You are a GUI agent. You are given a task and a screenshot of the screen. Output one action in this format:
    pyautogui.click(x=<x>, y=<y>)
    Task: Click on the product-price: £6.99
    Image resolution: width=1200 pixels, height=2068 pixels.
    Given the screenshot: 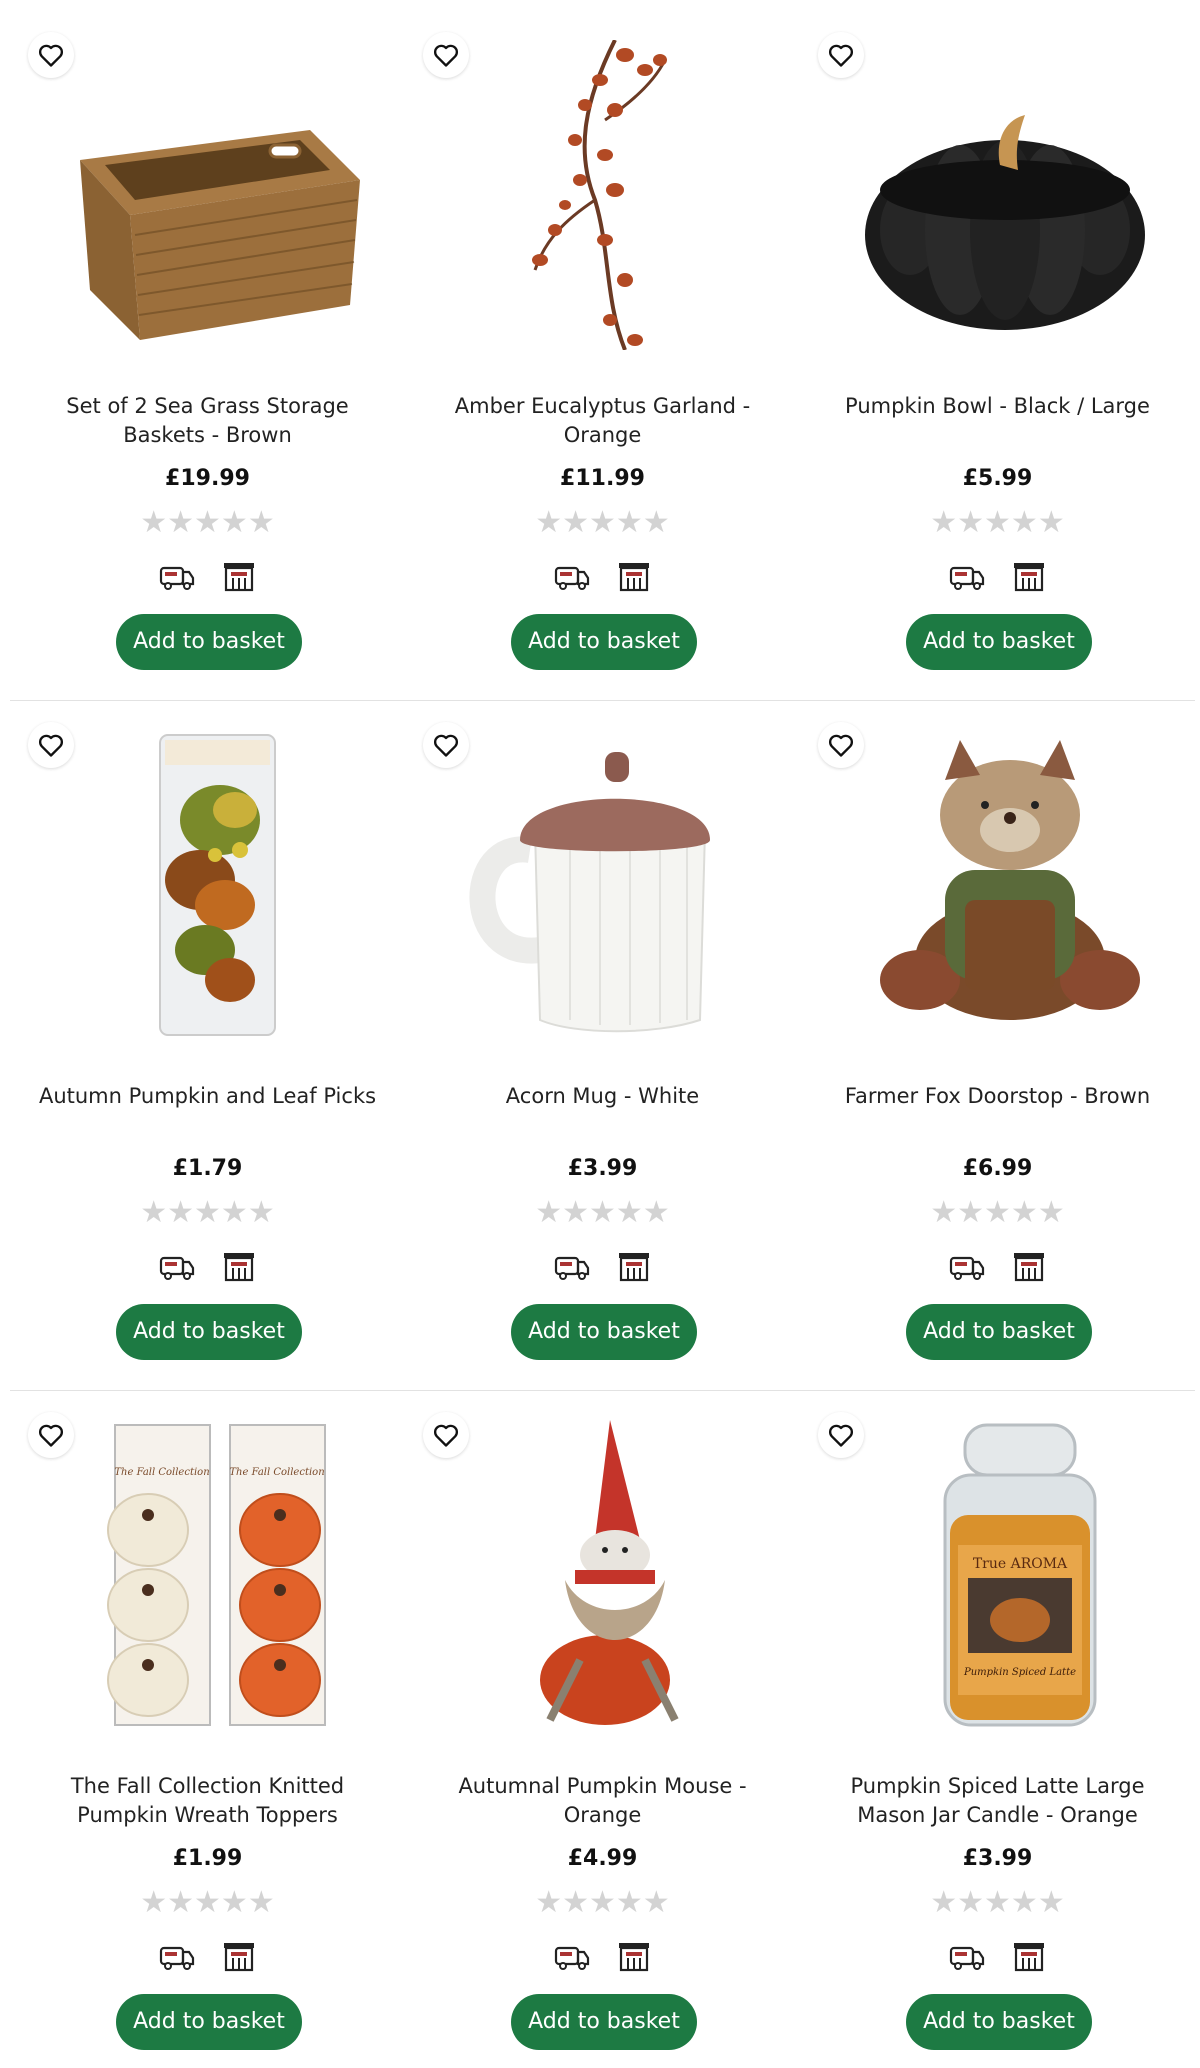 What is the action you would take?
    pyautogui.click(x=997, y=1168)
    